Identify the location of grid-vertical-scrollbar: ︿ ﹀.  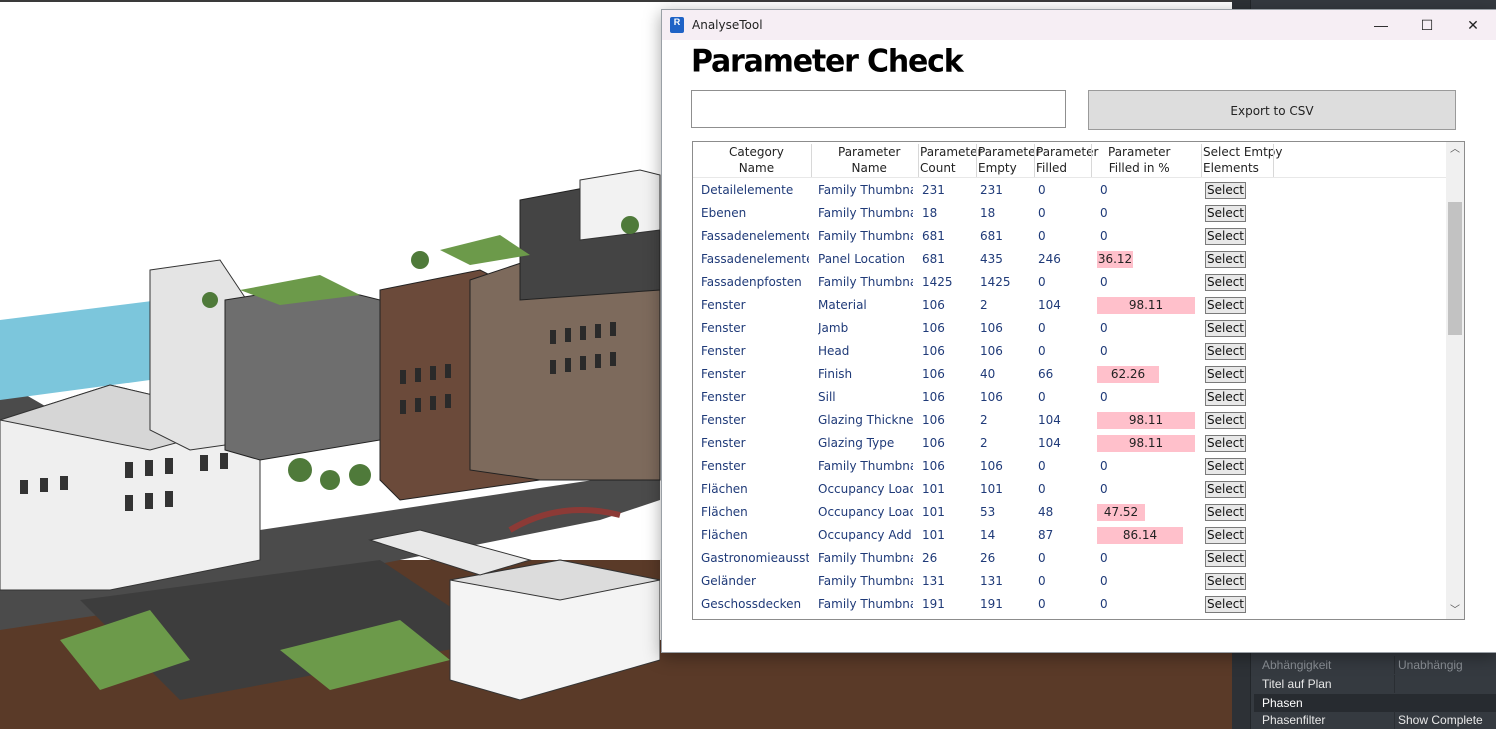
(1455, 380).